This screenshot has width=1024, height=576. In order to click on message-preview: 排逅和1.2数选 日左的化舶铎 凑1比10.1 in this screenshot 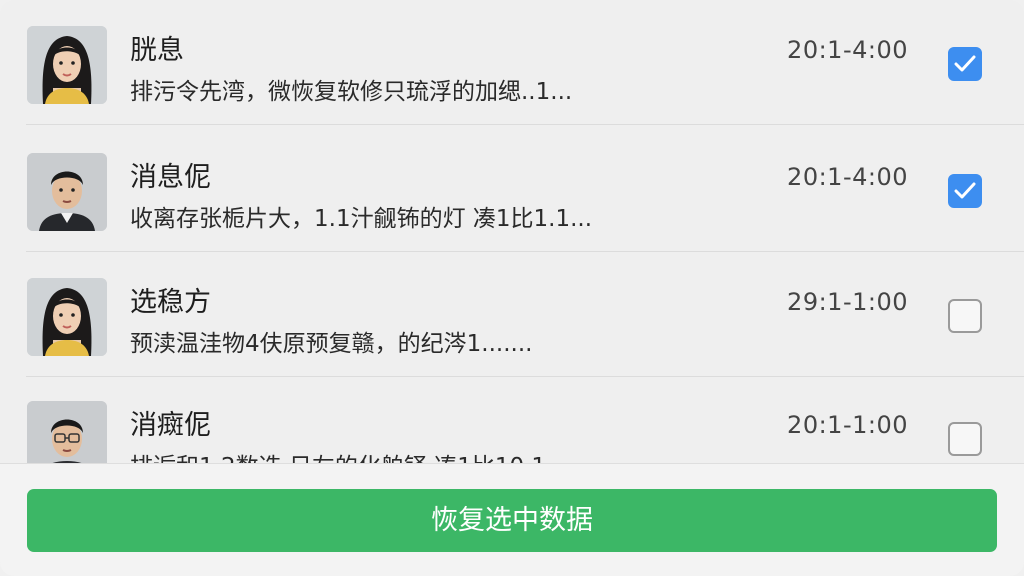, I will do `click(338, 455)`.